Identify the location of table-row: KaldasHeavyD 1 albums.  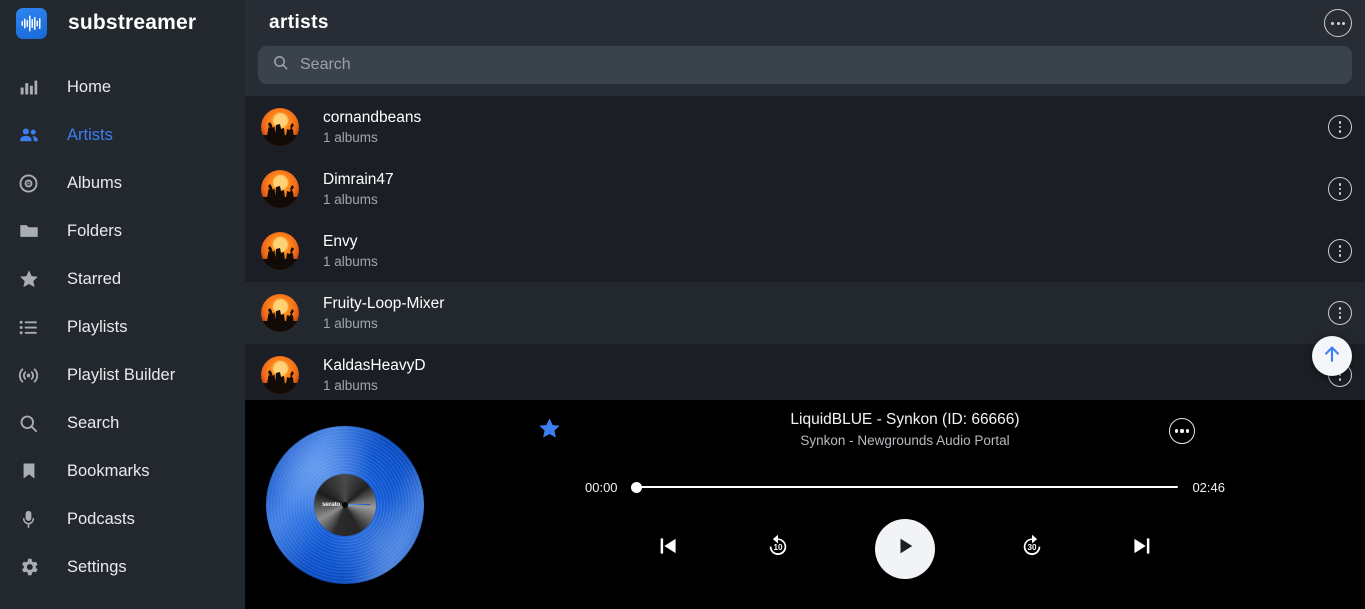
(805, 375).